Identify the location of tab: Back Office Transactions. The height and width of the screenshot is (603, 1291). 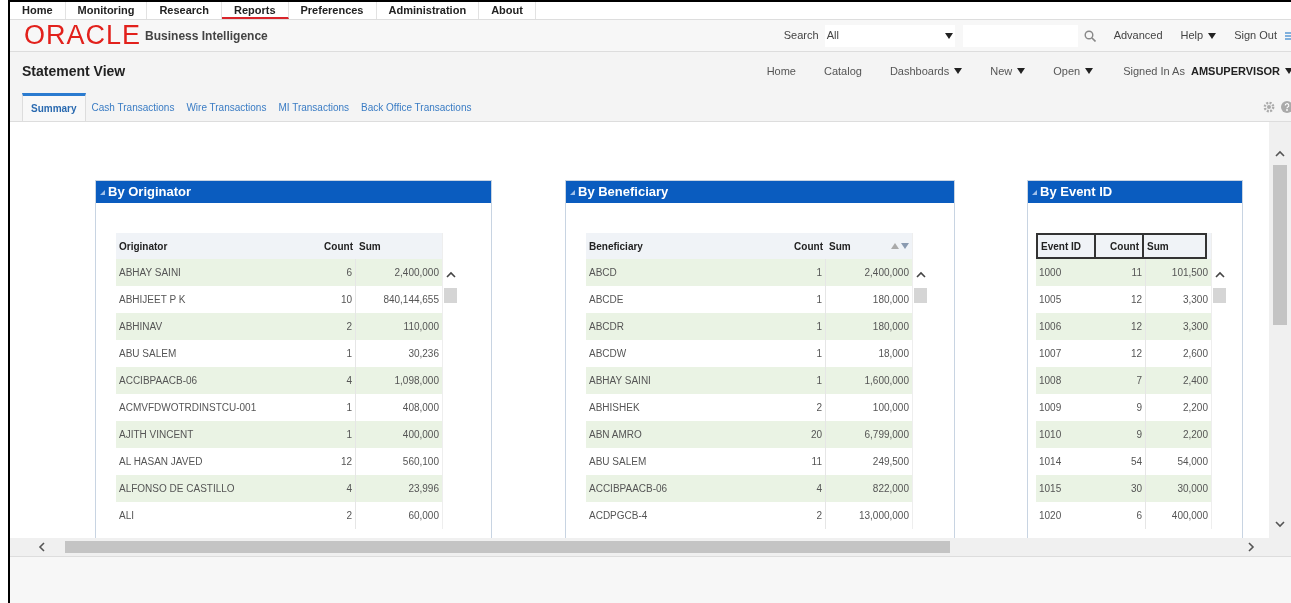
(416, 107).